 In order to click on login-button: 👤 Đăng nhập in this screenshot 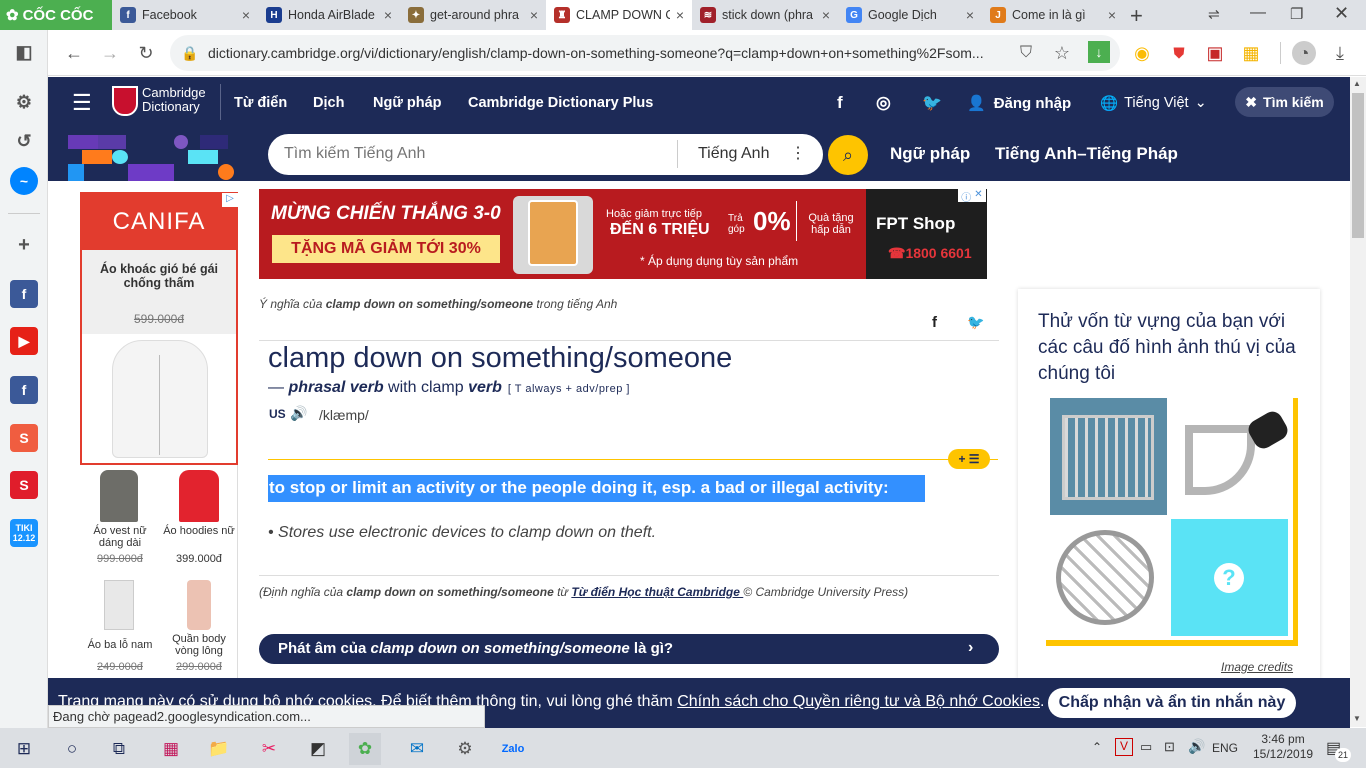, I will do `click(1019, 103)`.